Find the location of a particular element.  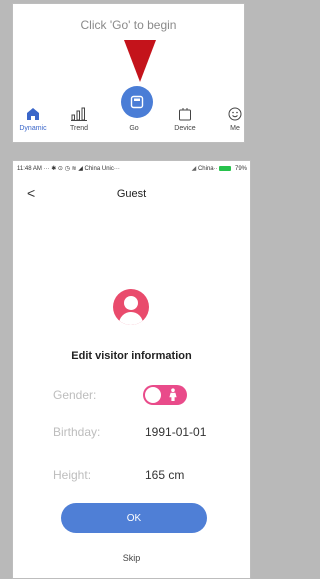

avatar-icon is located at coordinates (131, 307).